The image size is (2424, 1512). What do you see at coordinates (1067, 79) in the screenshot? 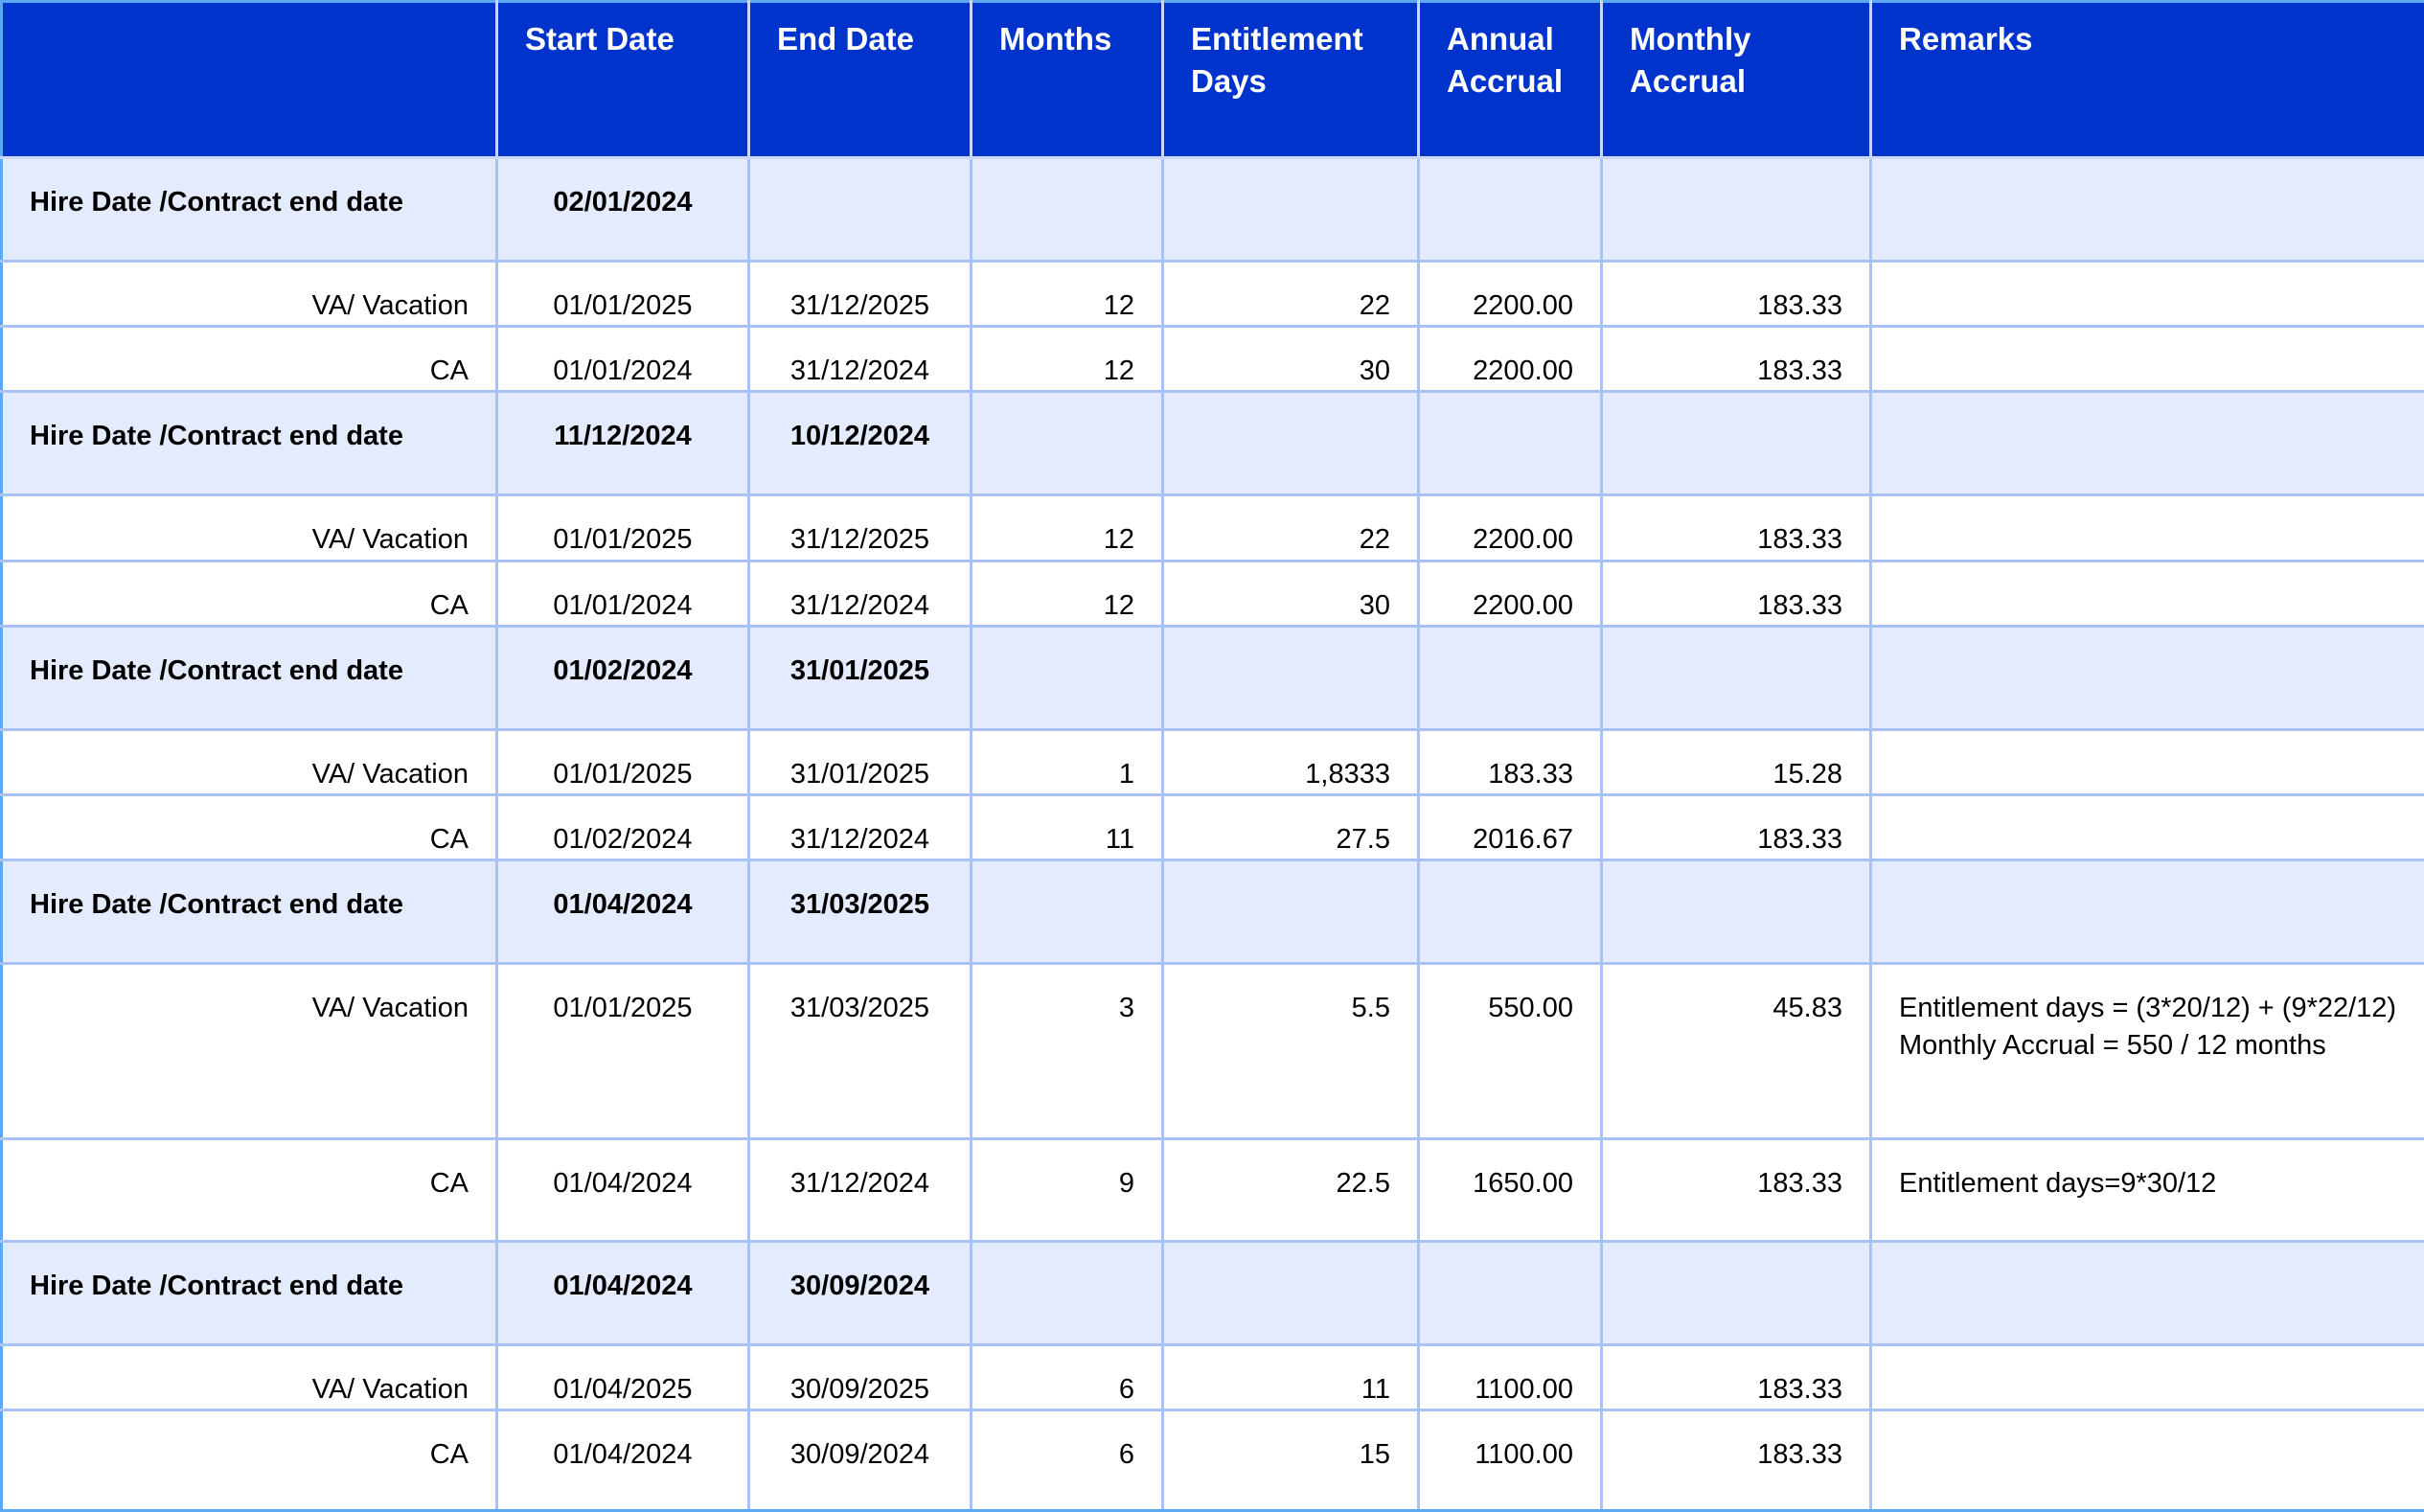
I see `header-months: Months` at bounding box center [1067, 79].